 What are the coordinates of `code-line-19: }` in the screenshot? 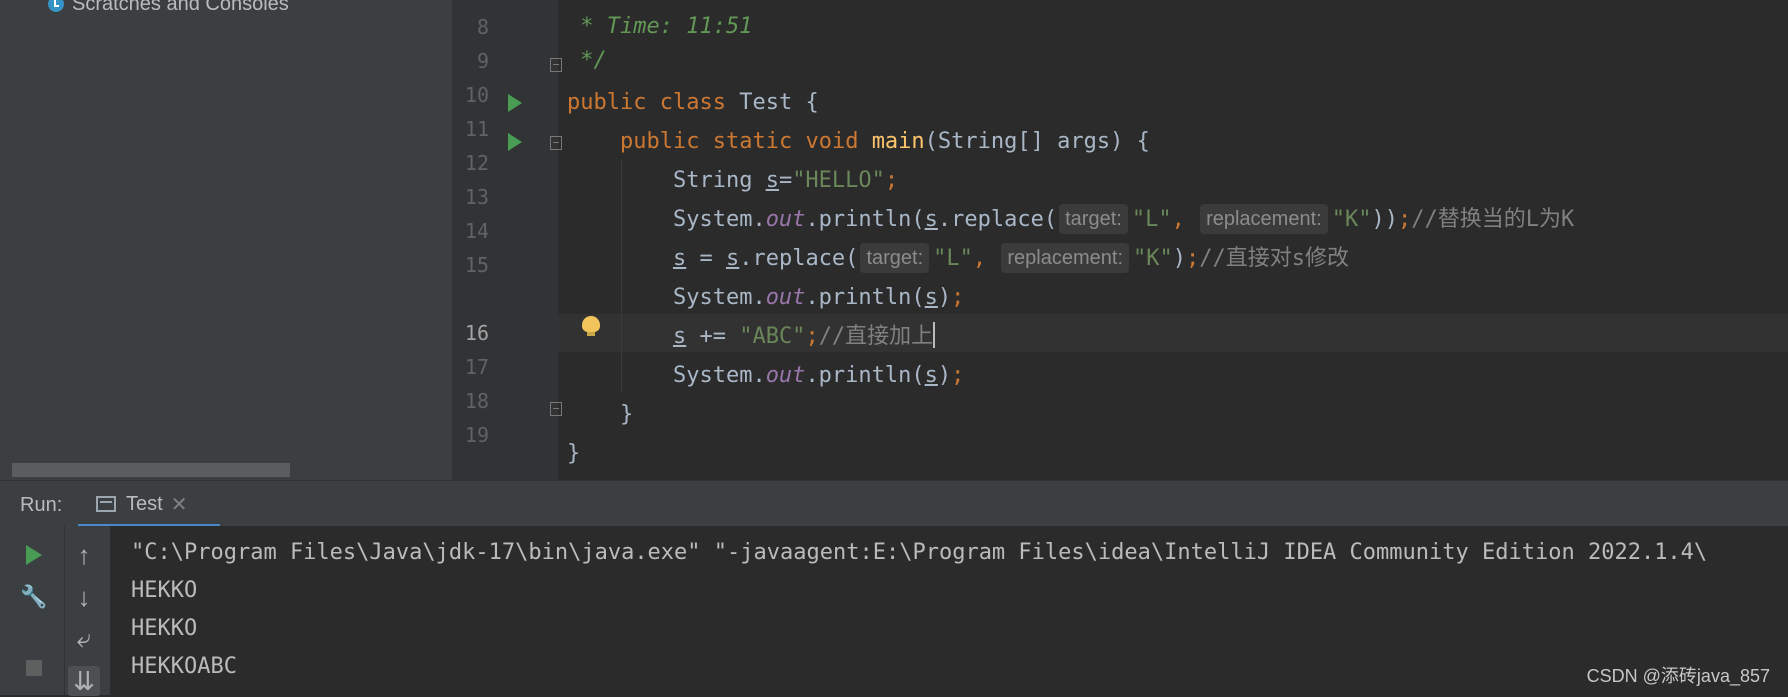 It's located at (573, 454).